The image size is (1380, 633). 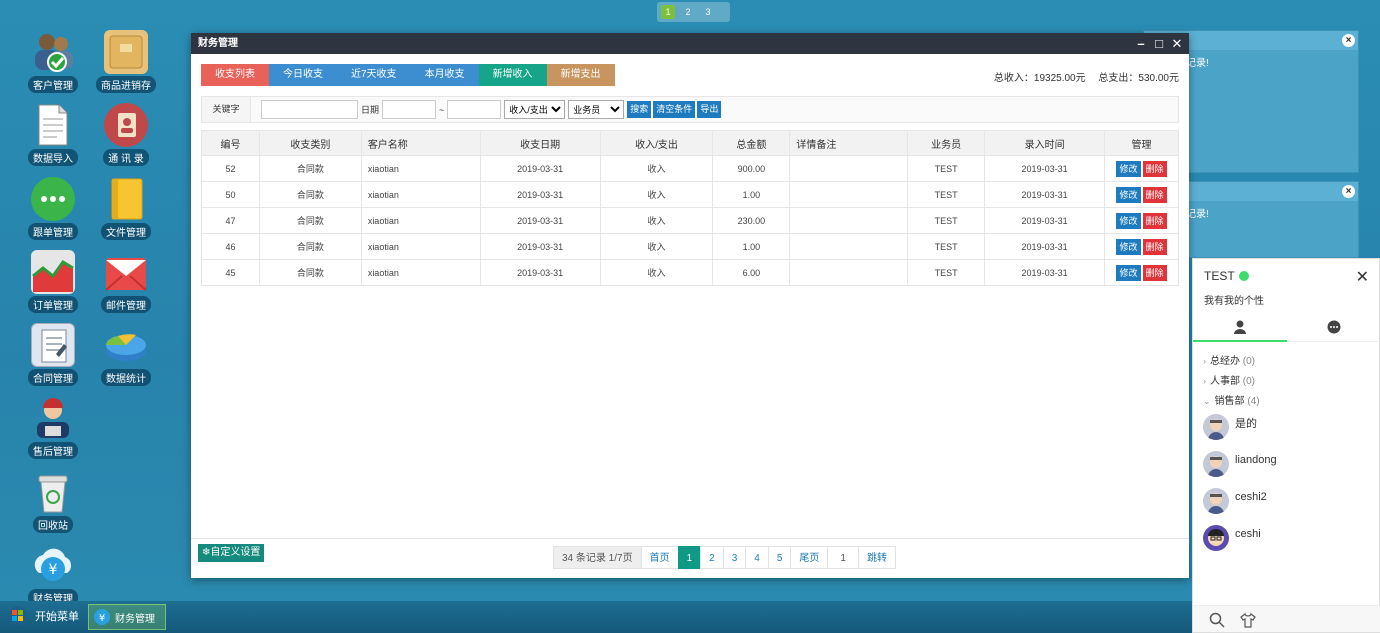 I want to click on desktop-icon-goods: 商品进销存, so click(x=126, y=61).